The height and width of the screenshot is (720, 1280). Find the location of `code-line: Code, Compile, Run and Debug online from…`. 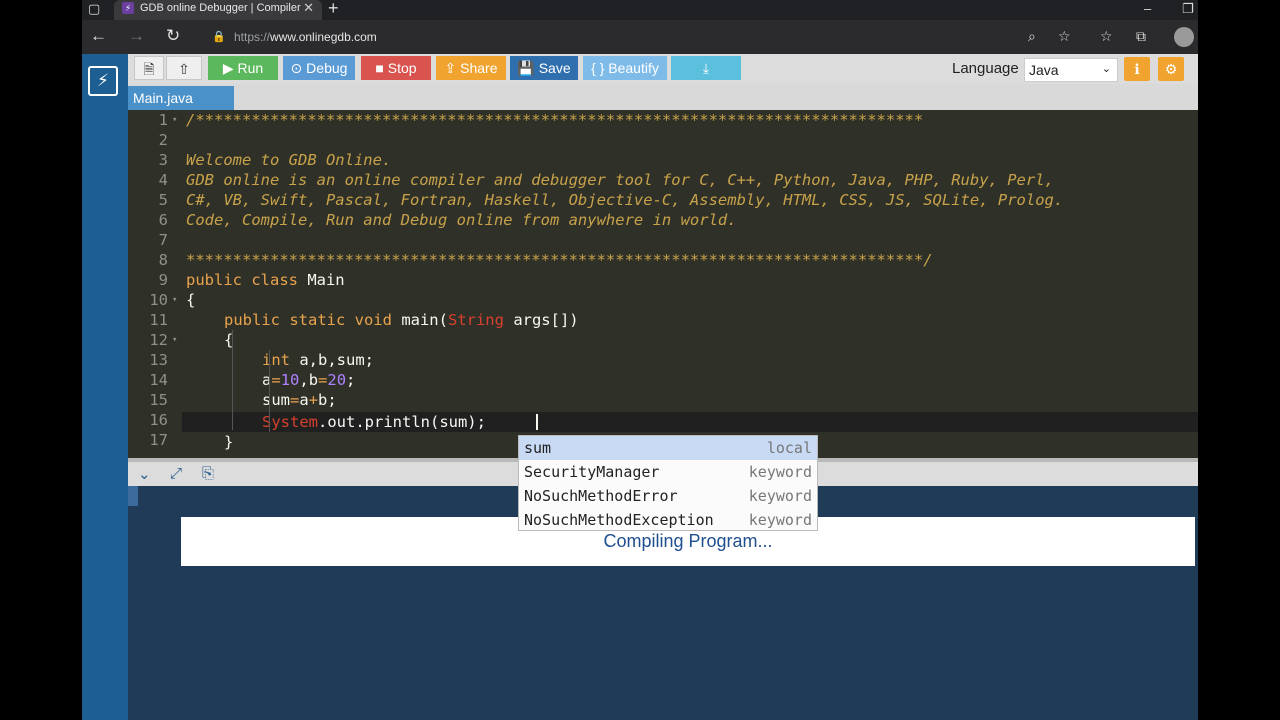

code-line: Code, Compile, Run and Debug online from… is located at coordinates (461, 220).